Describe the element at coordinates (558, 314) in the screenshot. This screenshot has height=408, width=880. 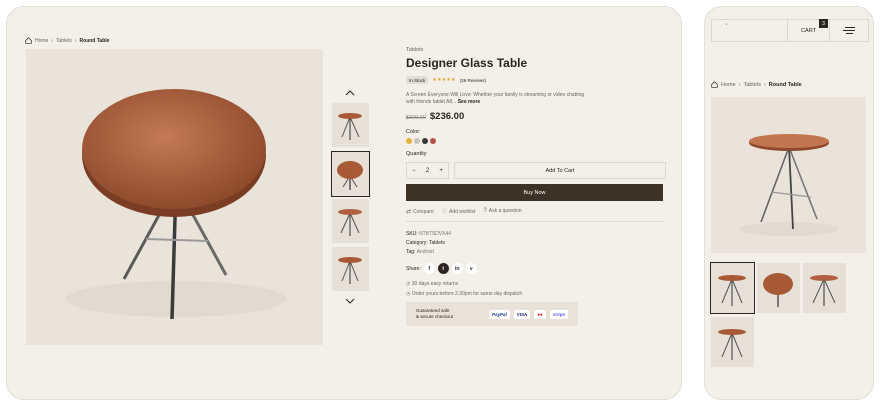
I see `stripe-logo: stripe` at that location.